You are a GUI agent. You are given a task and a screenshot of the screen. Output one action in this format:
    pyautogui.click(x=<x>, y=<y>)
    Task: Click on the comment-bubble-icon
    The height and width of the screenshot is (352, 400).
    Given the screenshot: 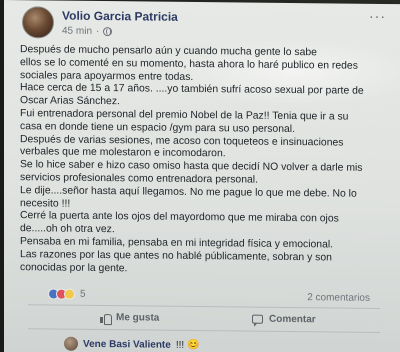 What is the action you would take?
    pyautogui.click(x=257, y=319)
    